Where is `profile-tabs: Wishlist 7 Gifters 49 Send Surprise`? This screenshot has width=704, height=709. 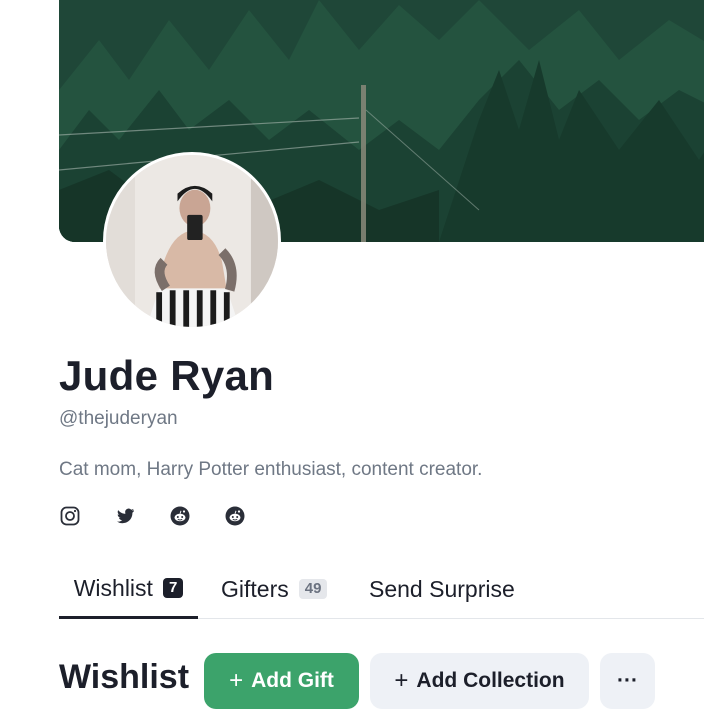 profile-tabs: Wishlist 7 Gifters 49 Send Surprise is located at coordinates (381, 589).